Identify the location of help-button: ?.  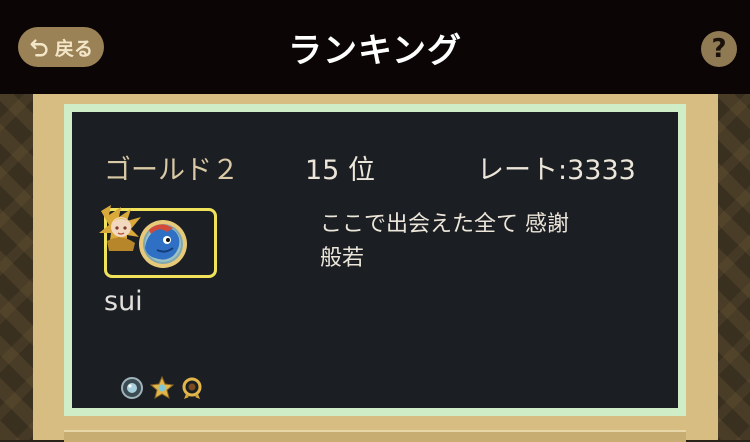
(719, 49).